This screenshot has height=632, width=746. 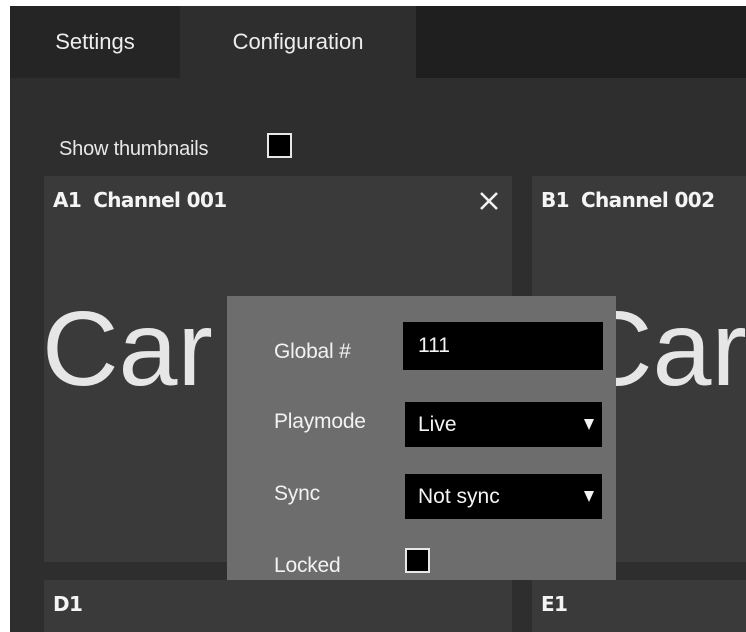 I want to click on playmode-label: Playmode, so click(x=320, y=421).